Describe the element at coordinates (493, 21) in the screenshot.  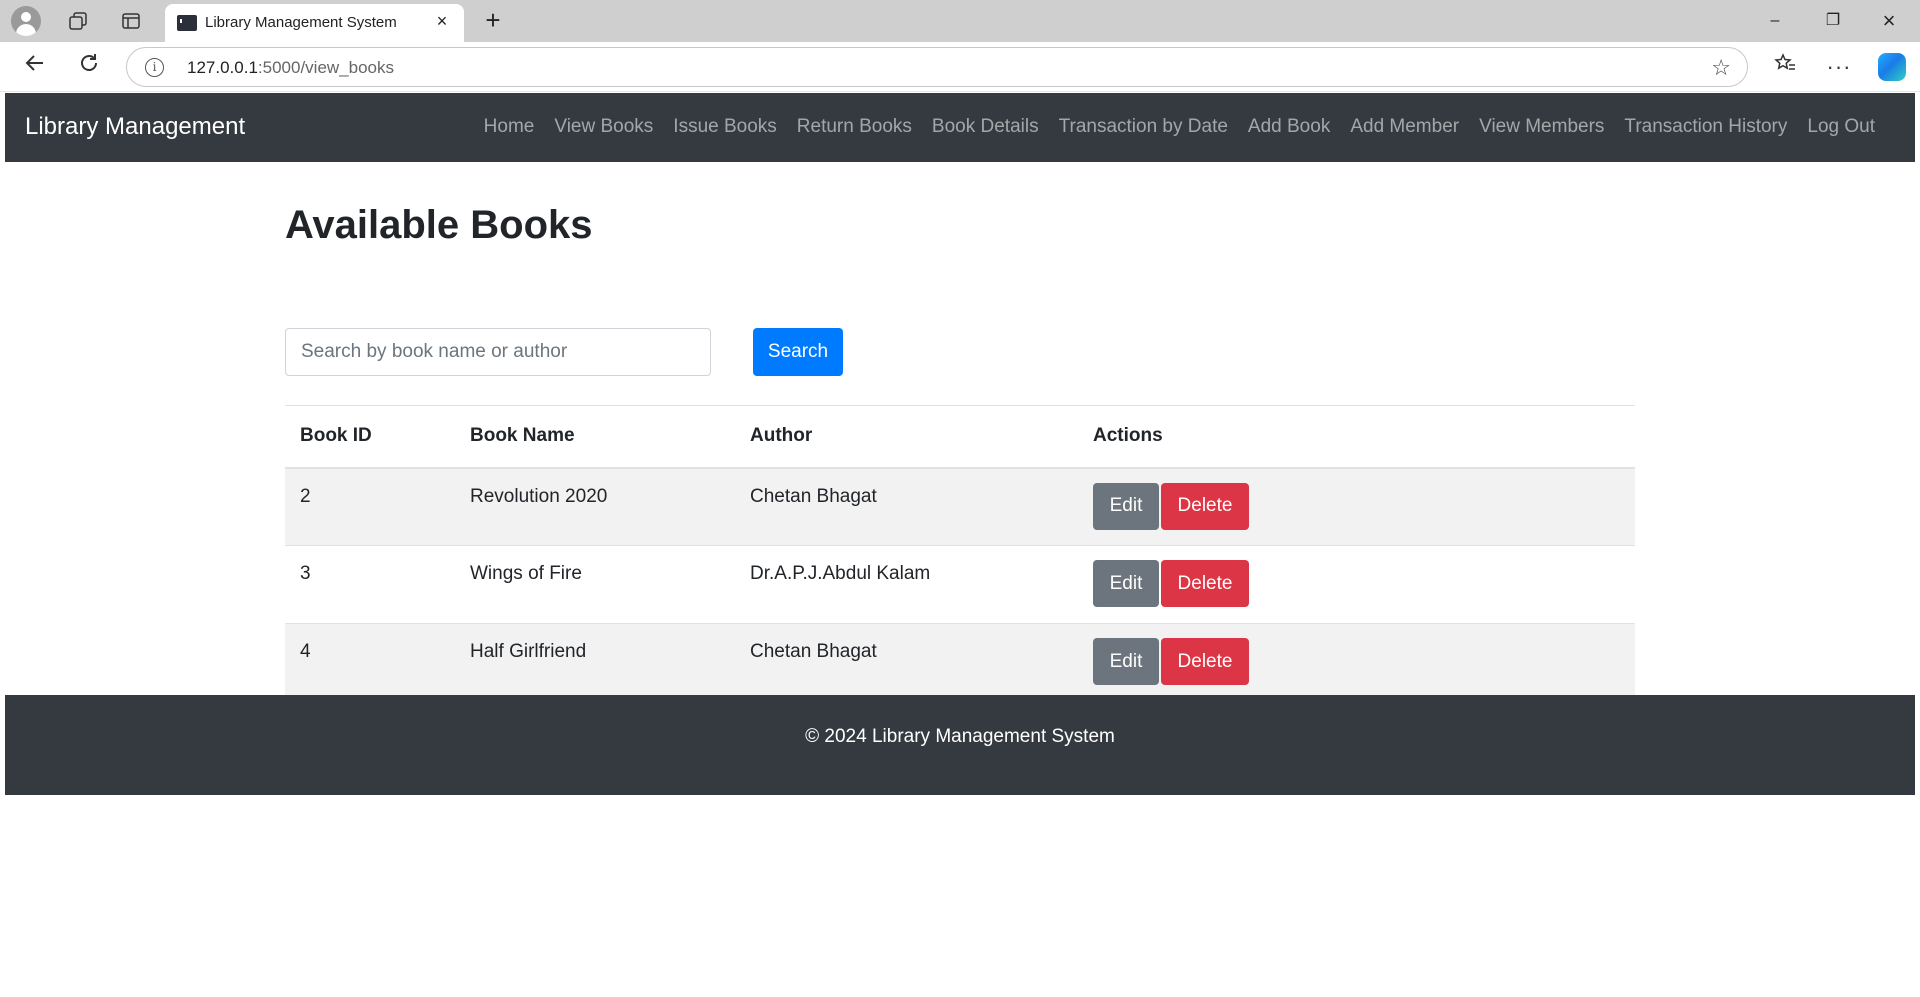
I see `new-tab-button: +` at that location.